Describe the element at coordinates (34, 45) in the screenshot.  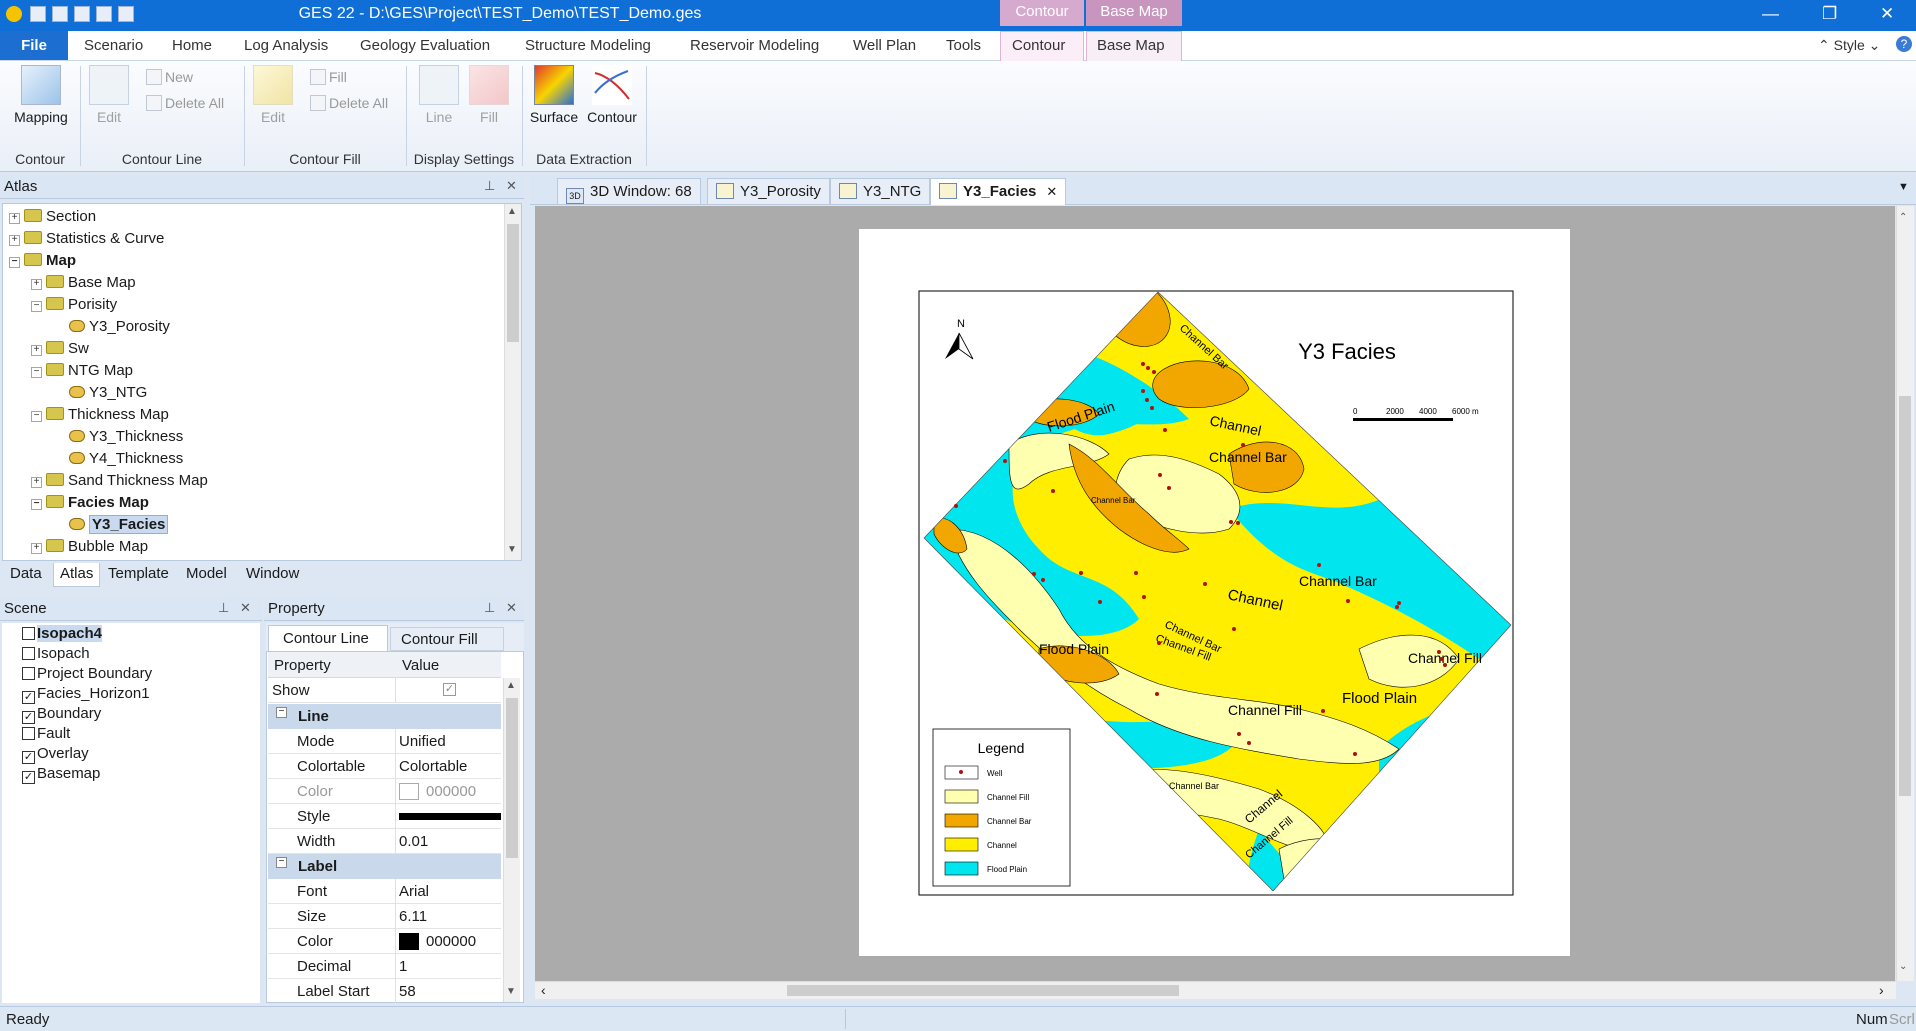
I see `file-menu-button: File` at that location.